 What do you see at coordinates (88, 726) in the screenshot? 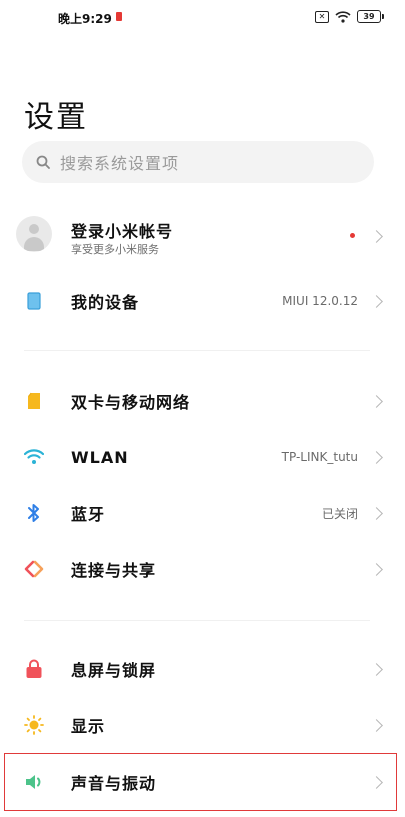
I see `display-label: 显示` at bounding box center [88, 726].